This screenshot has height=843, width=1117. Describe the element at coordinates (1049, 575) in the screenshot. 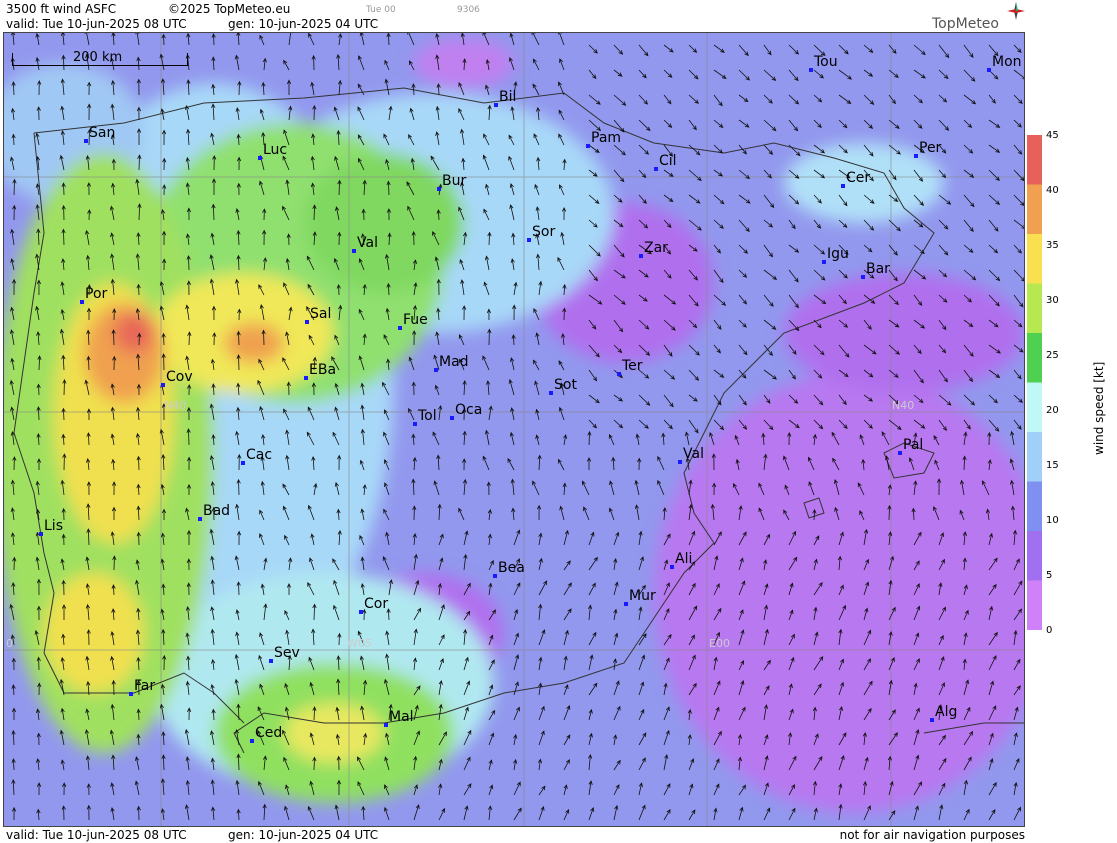

I see `legend-tick: 5` at that location.